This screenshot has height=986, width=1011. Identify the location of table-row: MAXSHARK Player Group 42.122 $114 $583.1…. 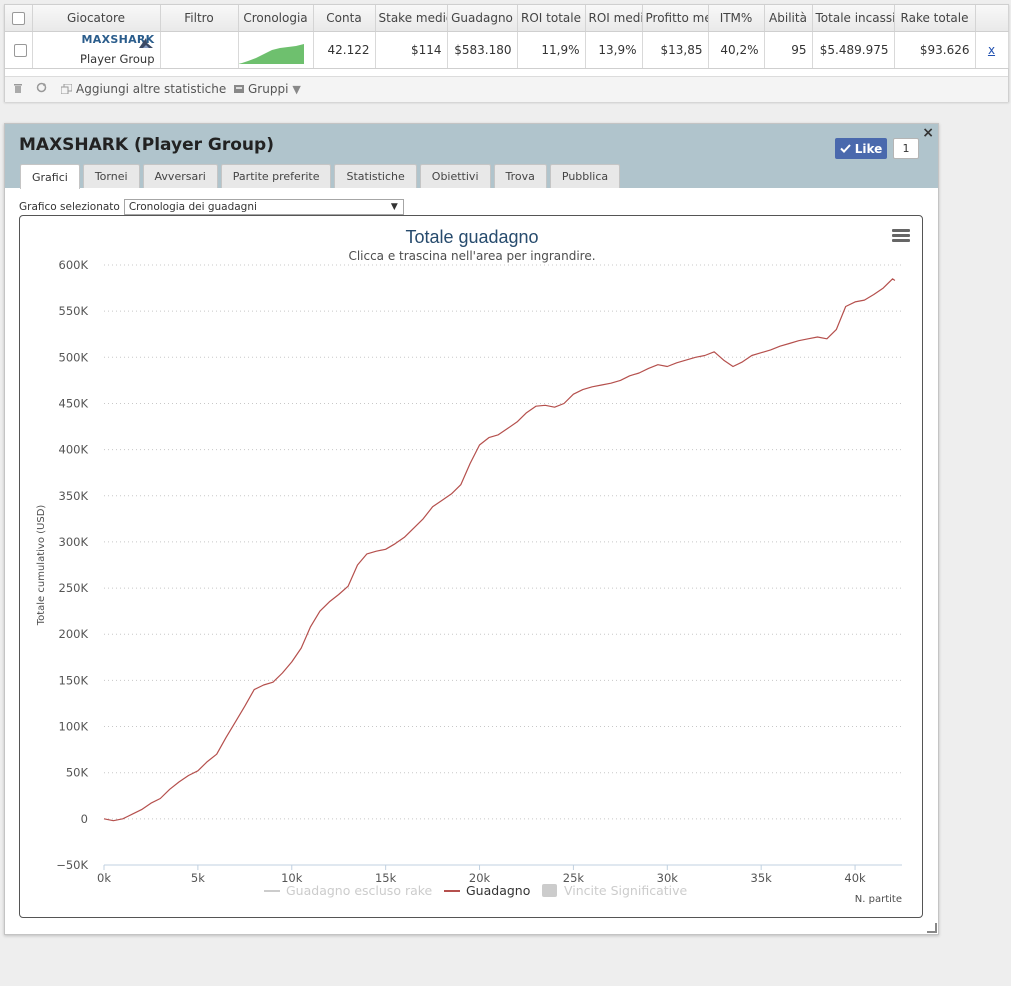
(507, 50).